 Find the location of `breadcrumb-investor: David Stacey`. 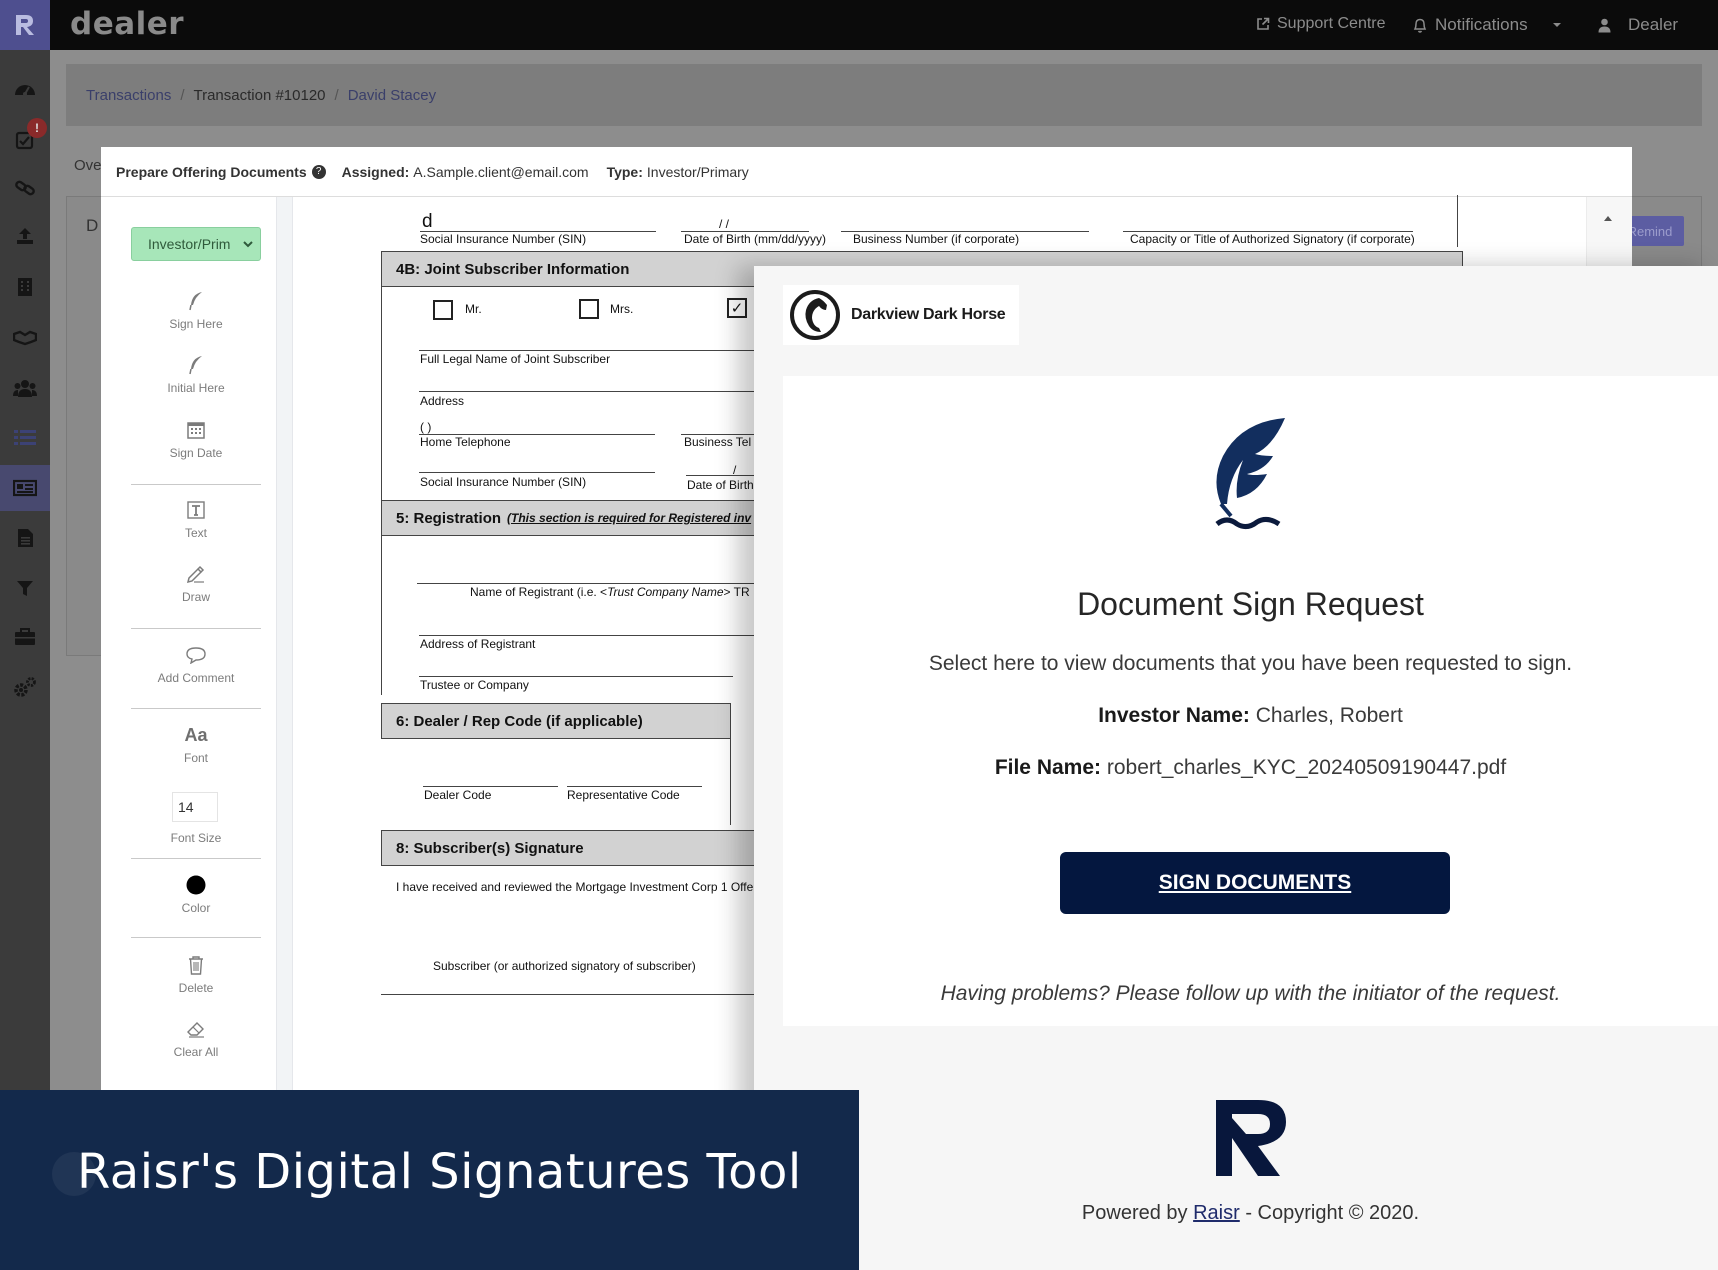

breadcrumb-investor: David Stacey is located at coordinates (392, 95).